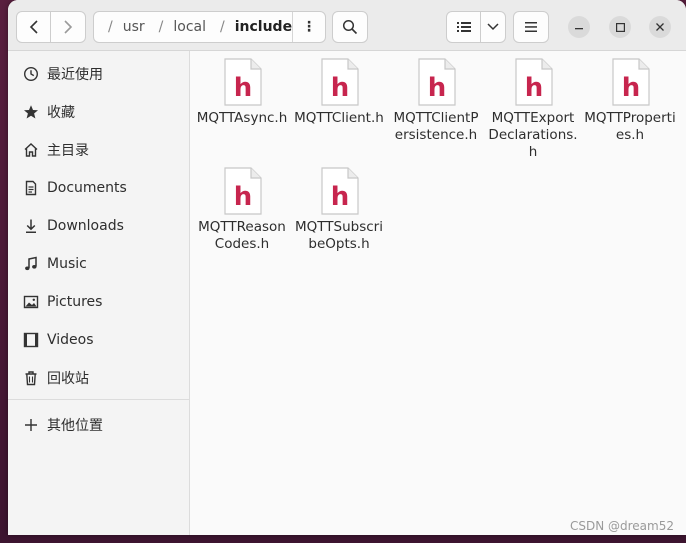  I want to click on sidebar-item-label: Documents, so click(87, 188).